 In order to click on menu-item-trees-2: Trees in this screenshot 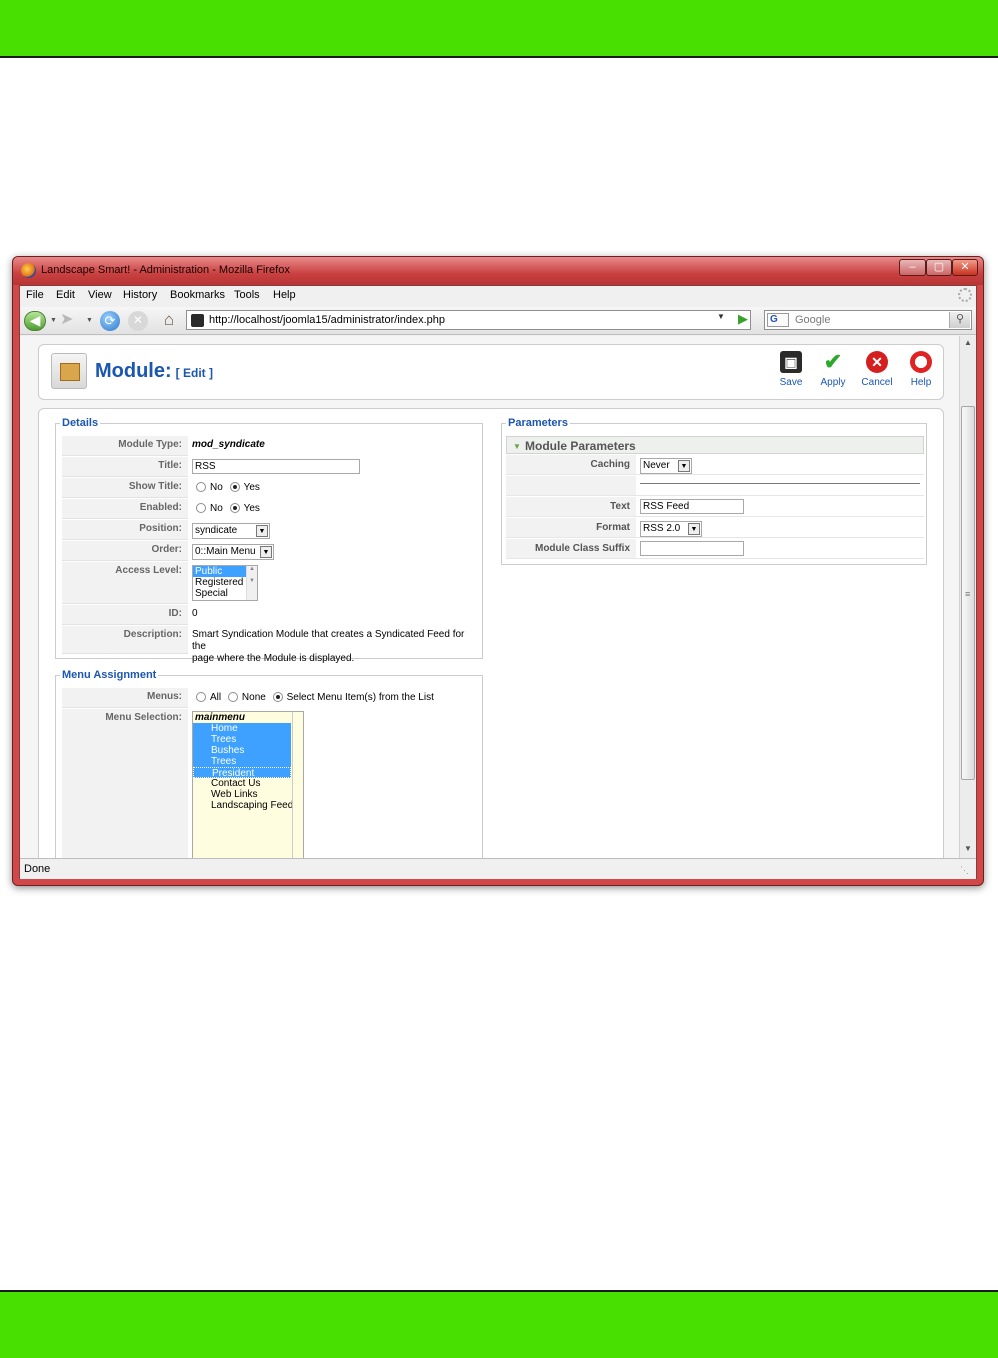, I will do `click(242, 761)`.